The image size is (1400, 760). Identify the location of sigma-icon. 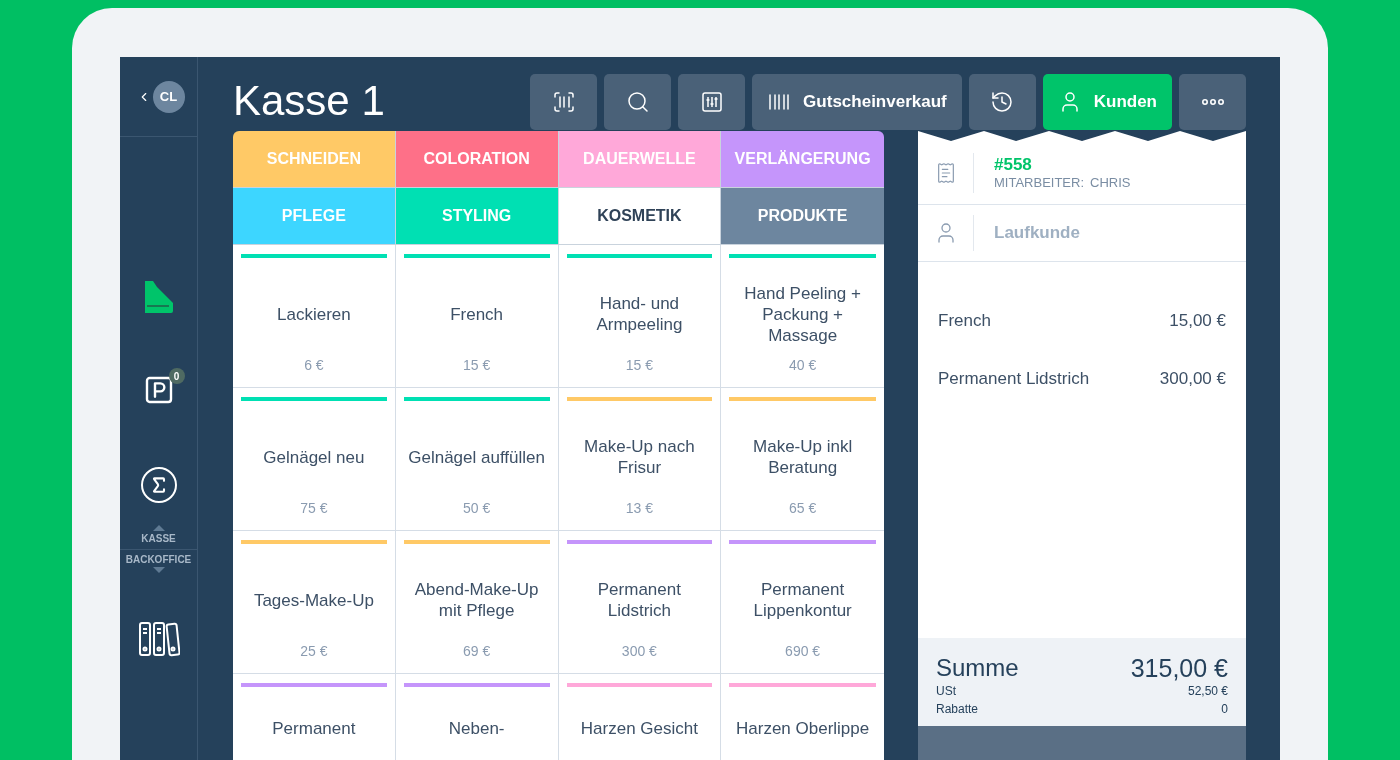
(158, 485).